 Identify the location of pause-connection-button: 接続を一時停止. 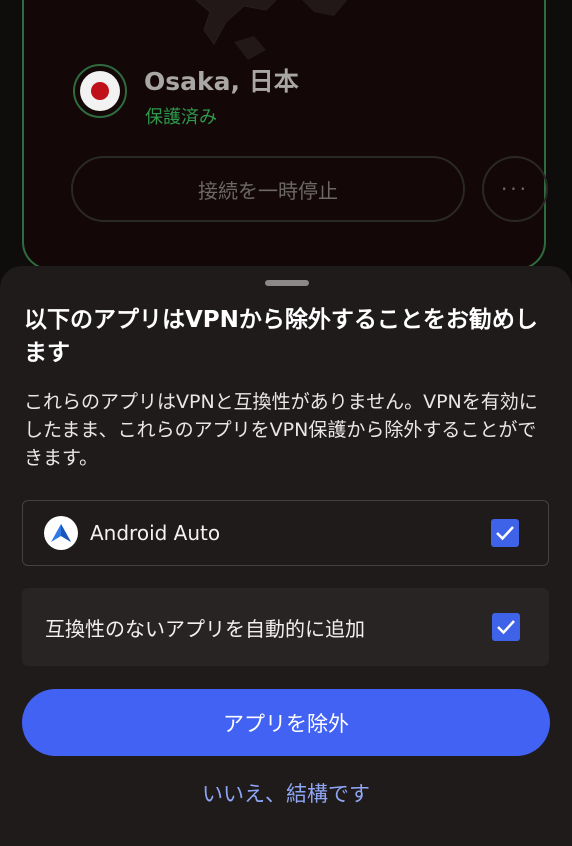
(268, 189).